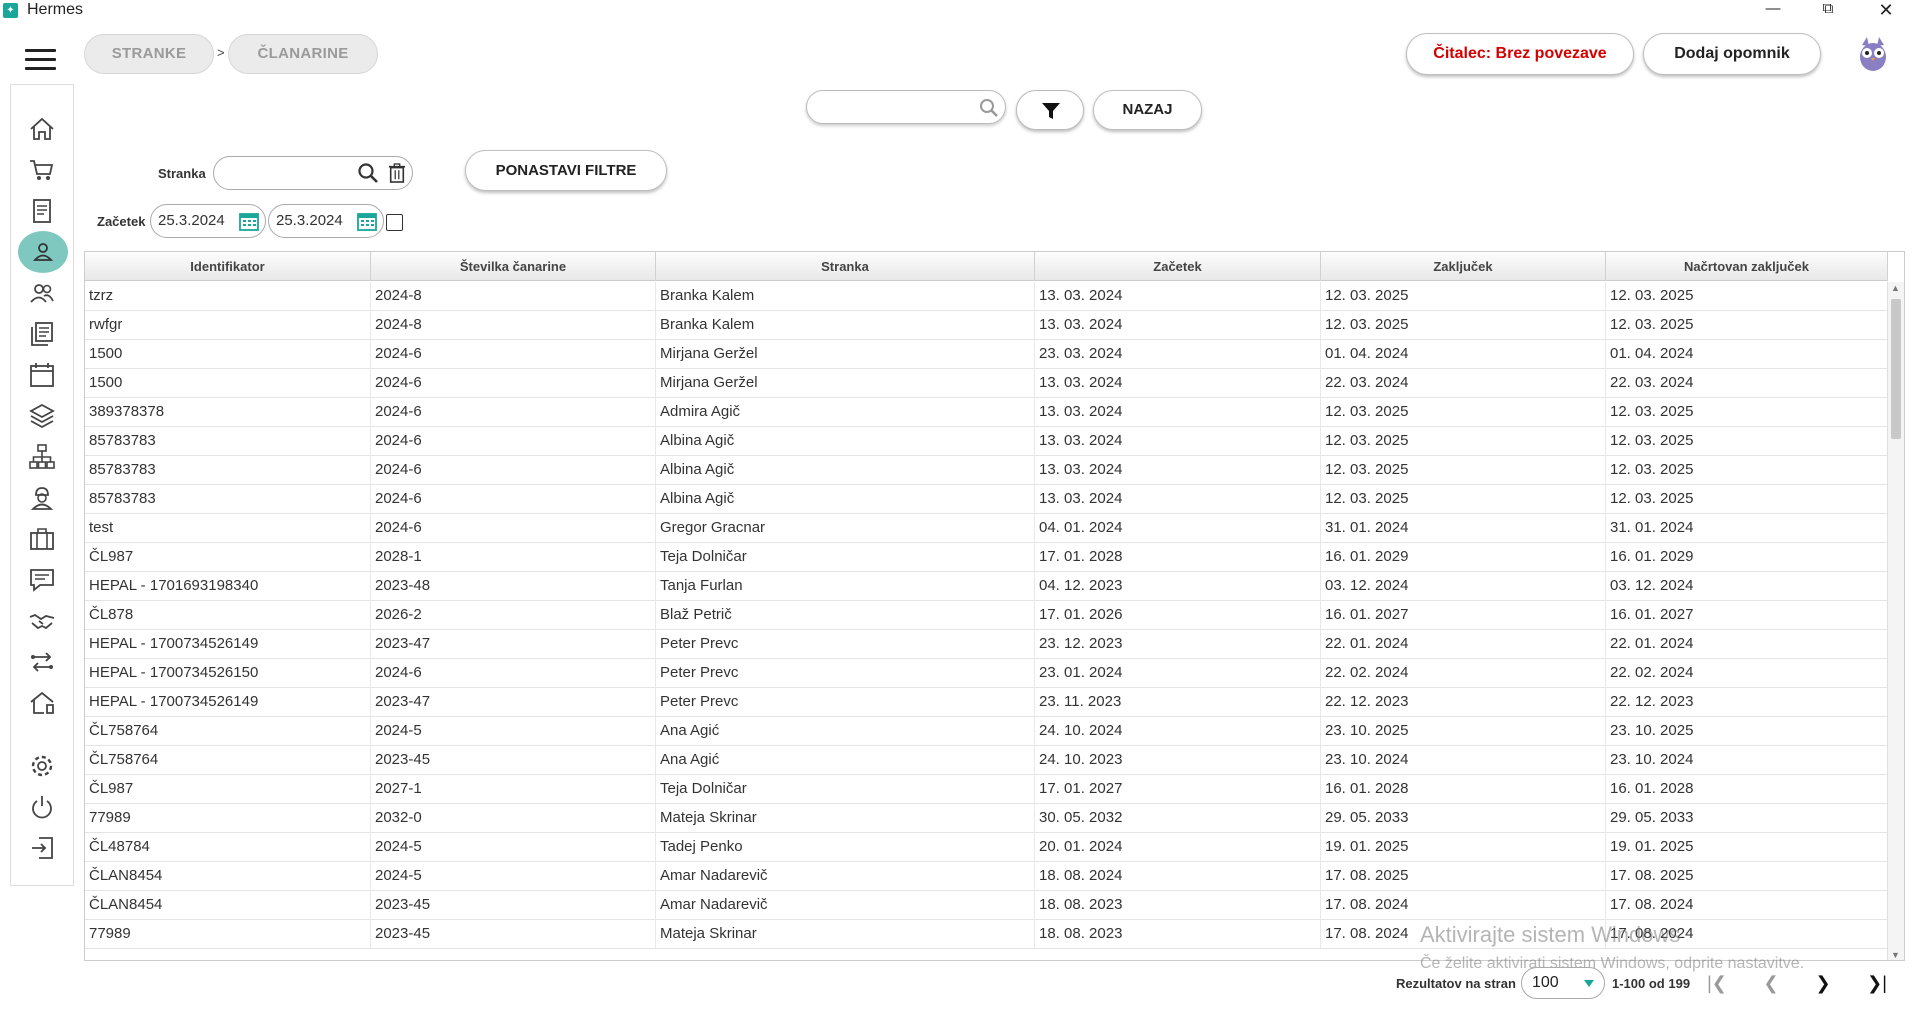 The image size is (1921, 1021). I want to click on briefcase-icon, so click(42, 539).